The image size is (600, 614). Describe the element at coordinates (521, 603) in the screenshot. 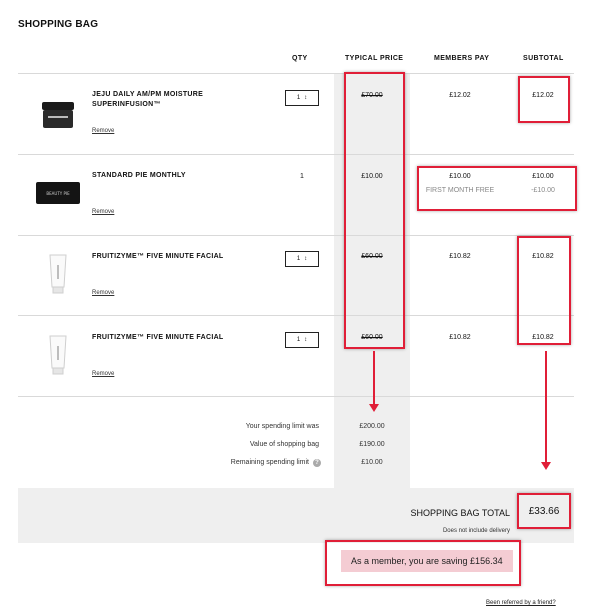

I see `referral-link: Been referred by a friend?` at that location.